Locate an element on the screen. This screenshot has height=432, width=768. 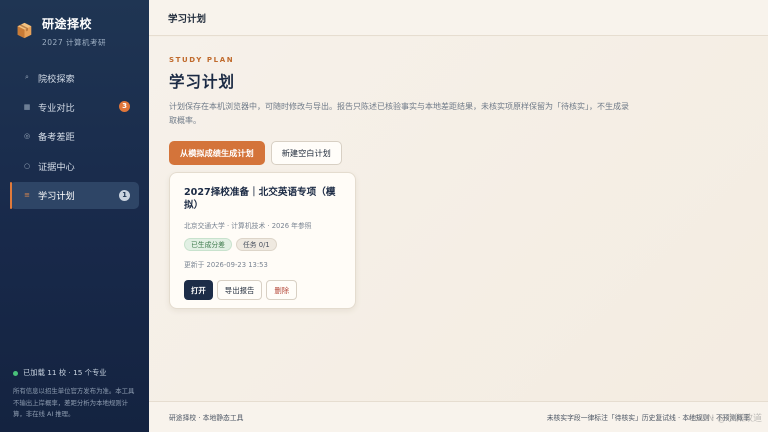
sidebar-item-label: 证据中心 is located at coordinates (56, 167).